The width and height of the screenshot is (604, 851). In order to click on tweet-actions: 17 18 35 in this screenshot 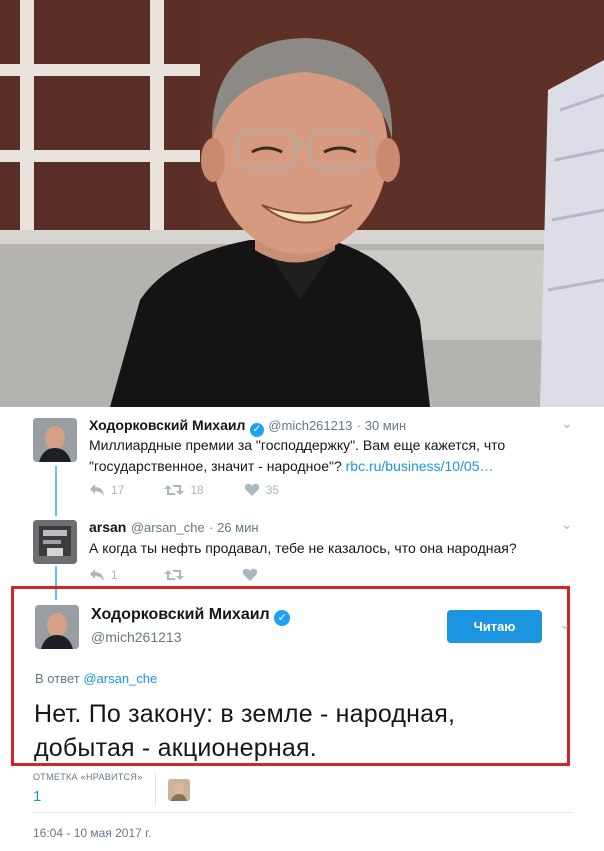, I will do `click(204, 490)`.